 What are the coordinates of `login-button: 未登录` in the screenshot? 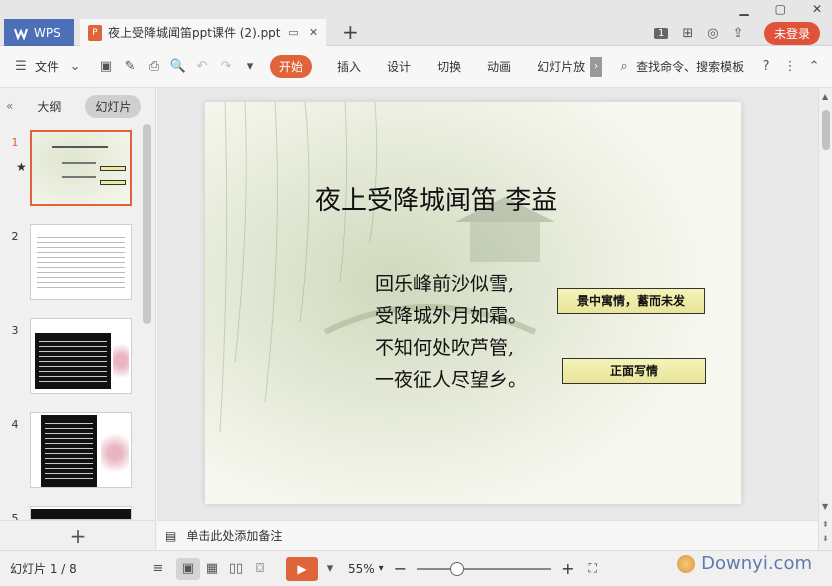 It's located at (791, 33).